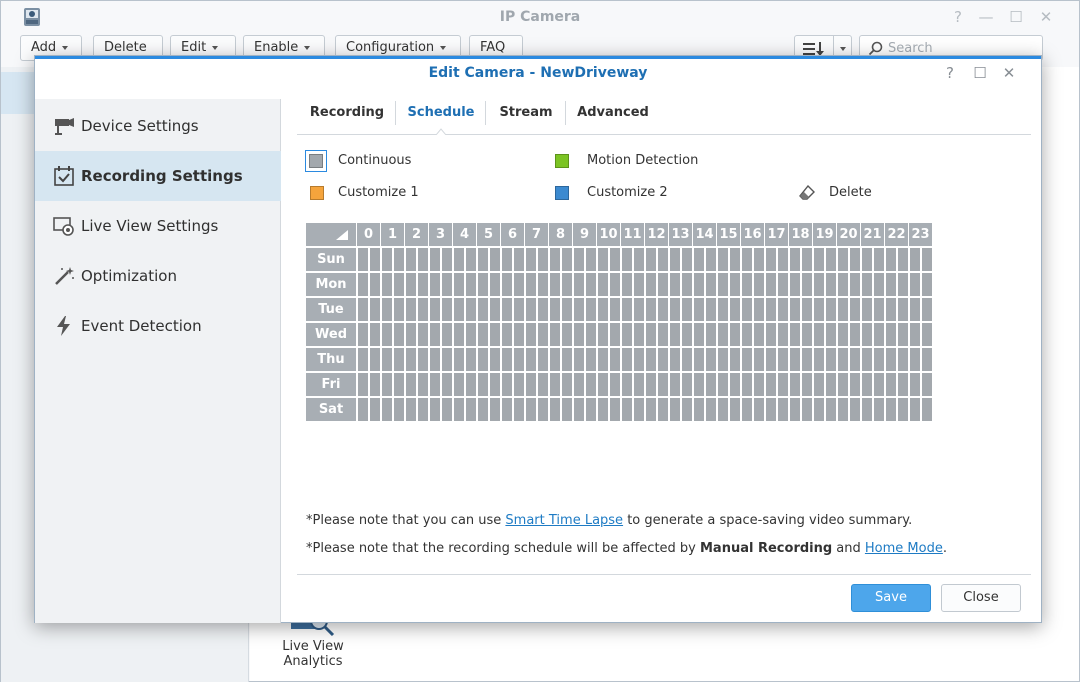 Image resolution: width=1080 pixels, height=682 pixels. I want to click on hour-header-0: 0, so click(368, 234).